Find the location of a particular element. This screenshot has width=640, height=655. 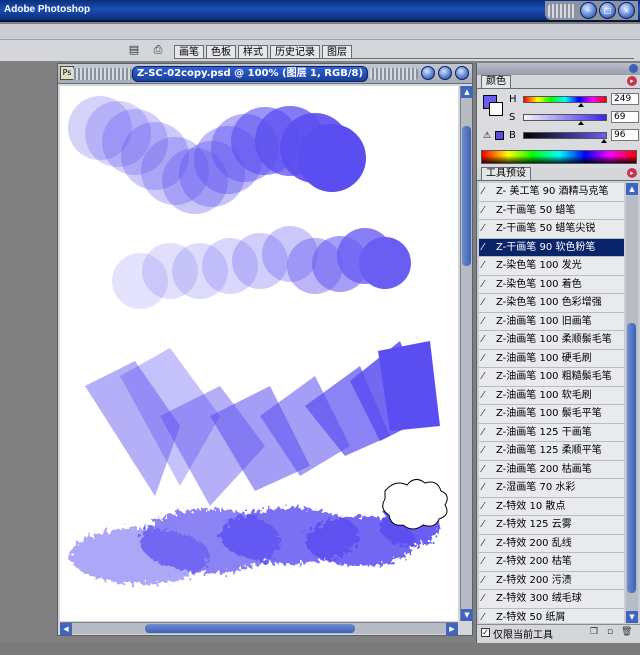

preset-label: Z-油画笔 100 软毛刷 is located at coordinates (544, 395).